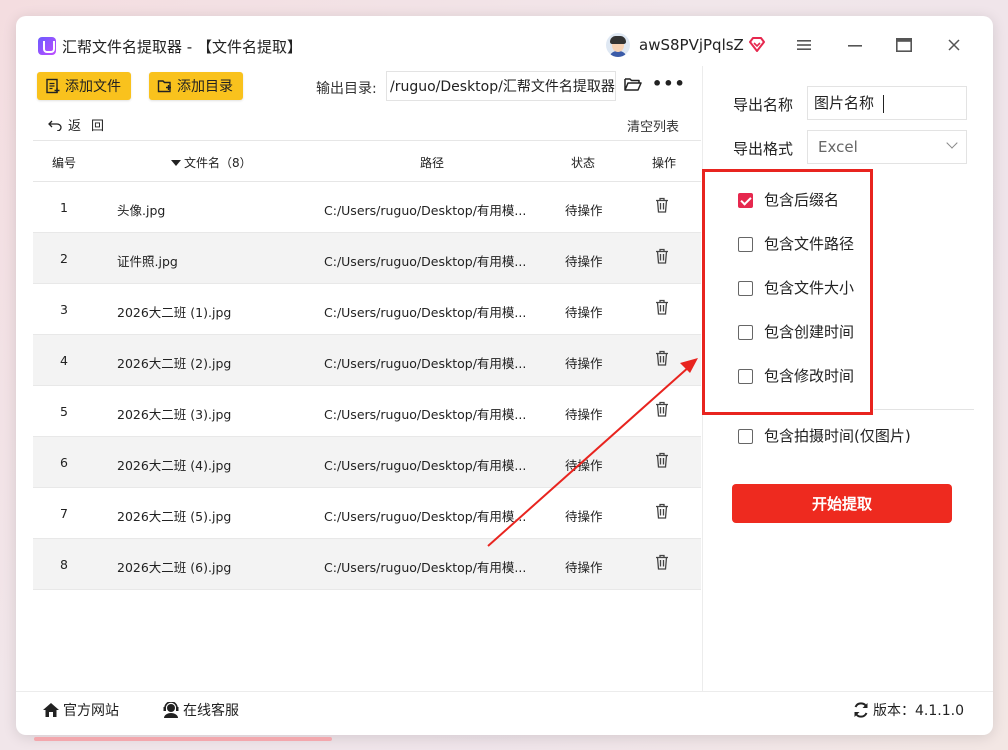 The height and width of the screenshot is (750, 1008). I want to click on checkbox, so click(745, 436).